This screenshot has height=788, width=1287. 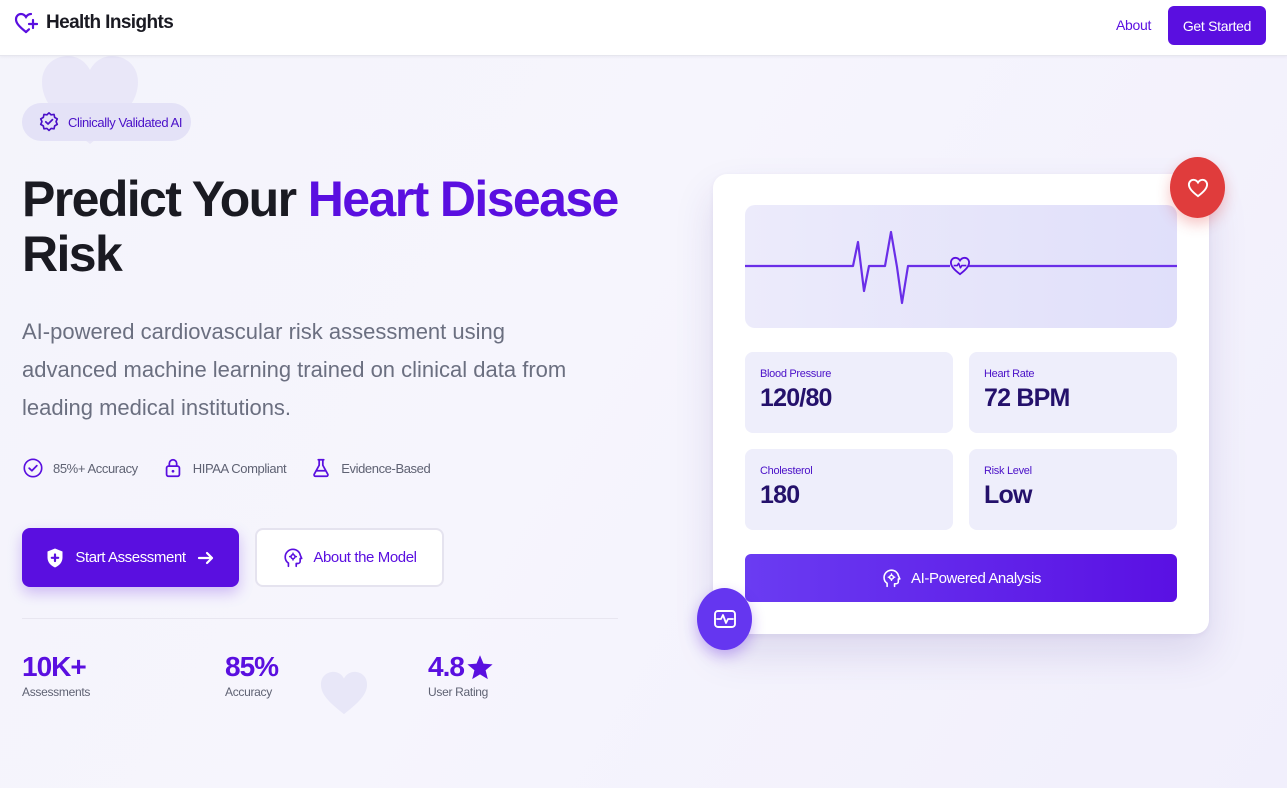 I want to click on heart-icon, so click(x=1197, y=187).